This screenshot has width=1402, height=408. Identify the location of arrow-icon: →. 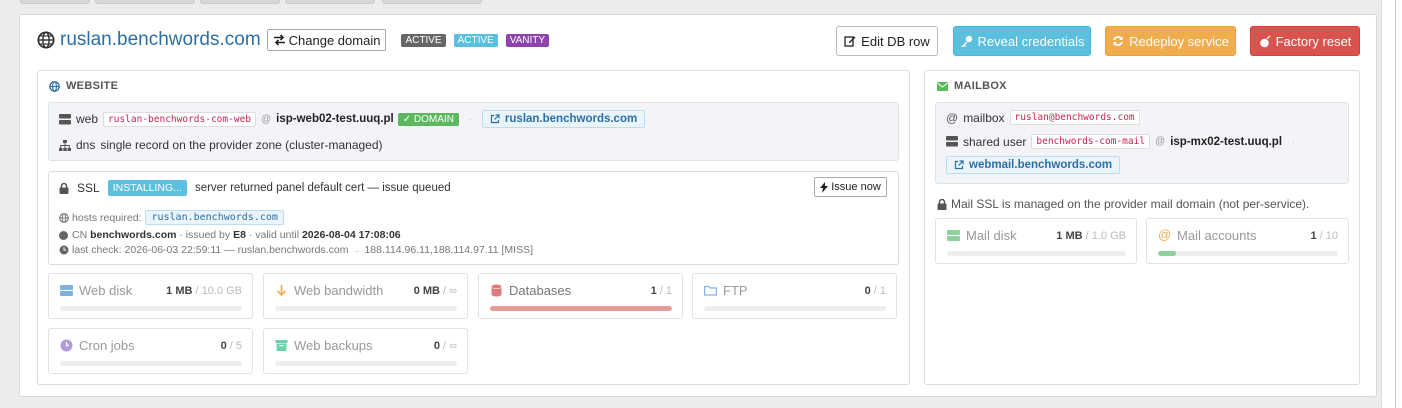
(356, 250).